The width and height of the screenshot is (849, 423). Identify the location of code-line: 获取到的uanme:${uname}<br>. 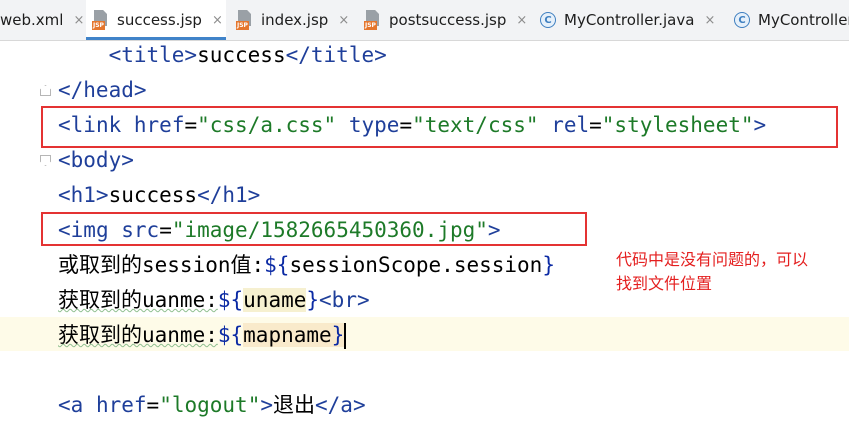
(214, 300).